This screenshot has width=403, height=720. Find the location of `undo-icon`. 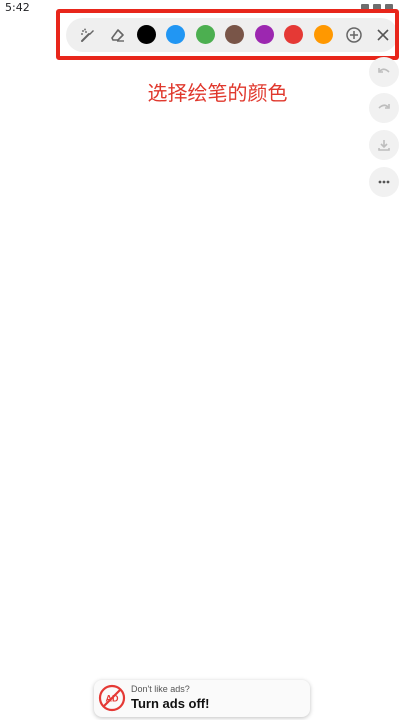

undo-icon is located at coordinates (384, 70).